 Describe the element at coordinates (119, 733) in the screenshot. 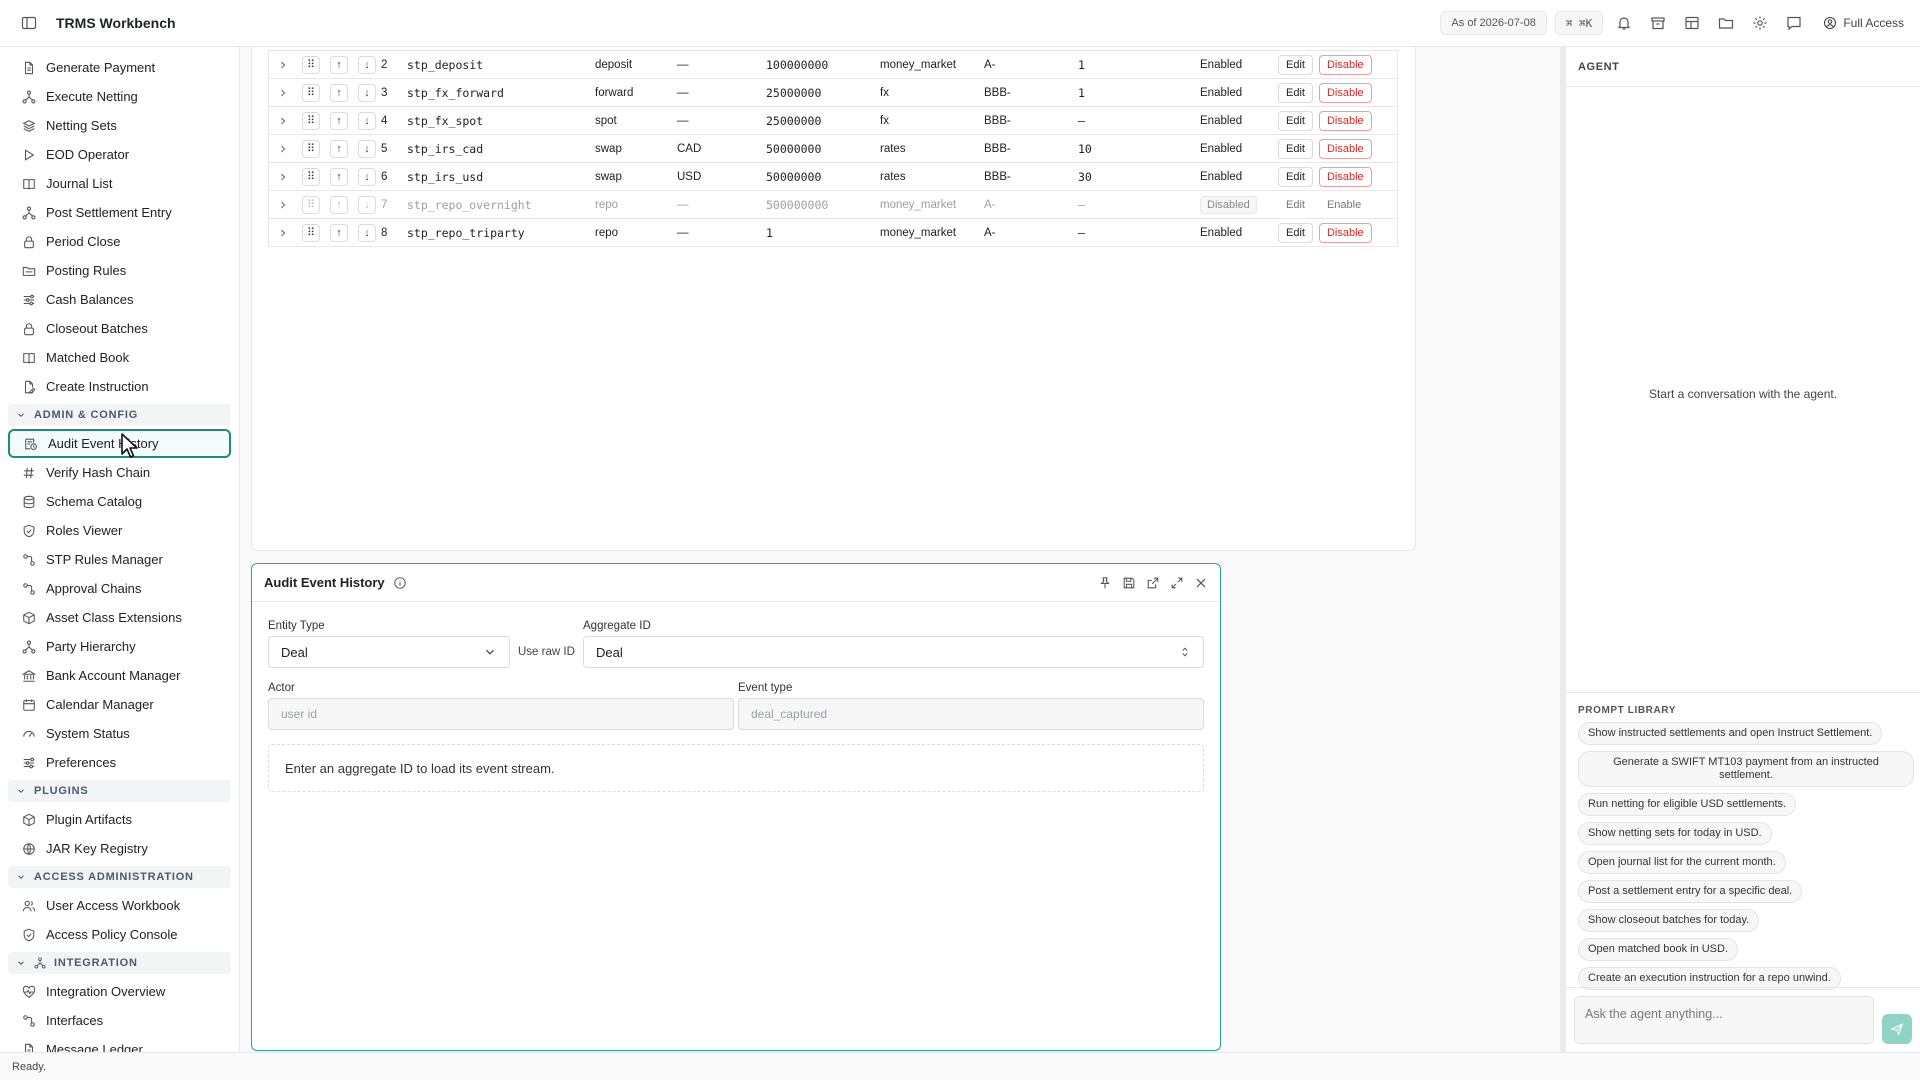

I see `sidebar-item-system-status: System Status` at that location.